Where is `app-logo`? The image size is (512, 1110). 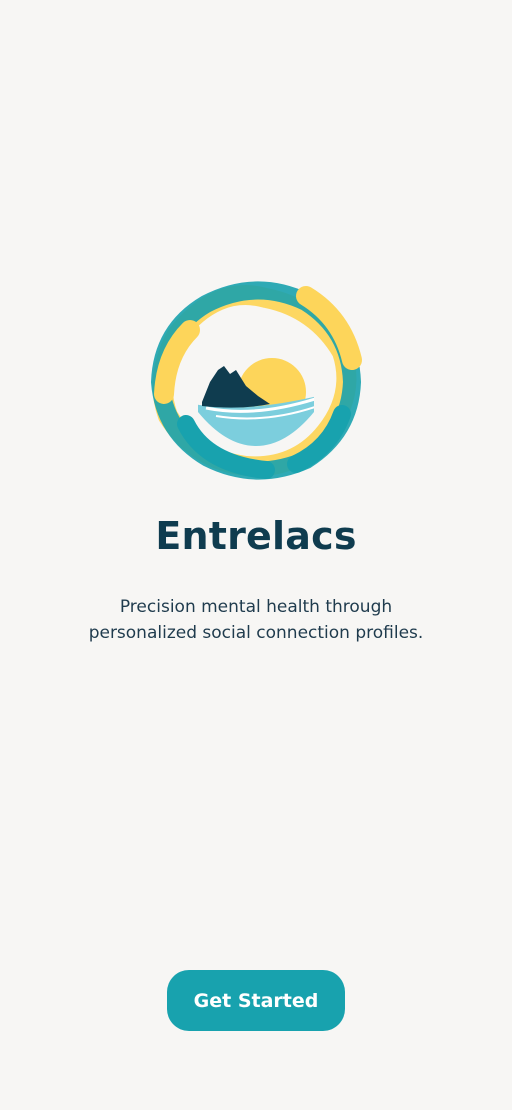
app-logo is located at coordinates (256, 379).